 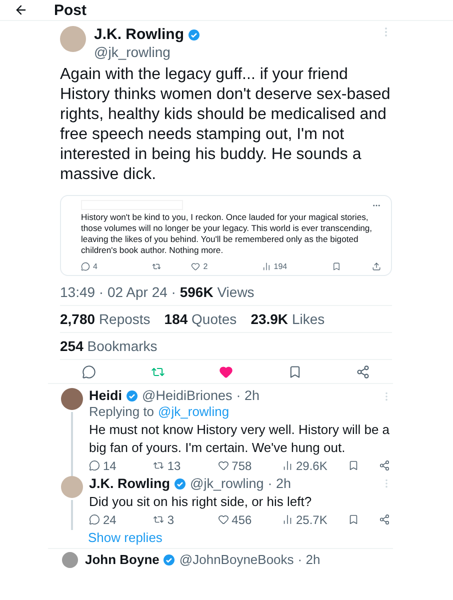 I want to click on post-text: Again with the legacy guff... if your friend History thinks women don't deserve sex-based rights, healthy kids should be medicalised and free speech needs stamping out, I'm not interested in being his buddy. He sounds a massive dick., so click(x=226, y=125).